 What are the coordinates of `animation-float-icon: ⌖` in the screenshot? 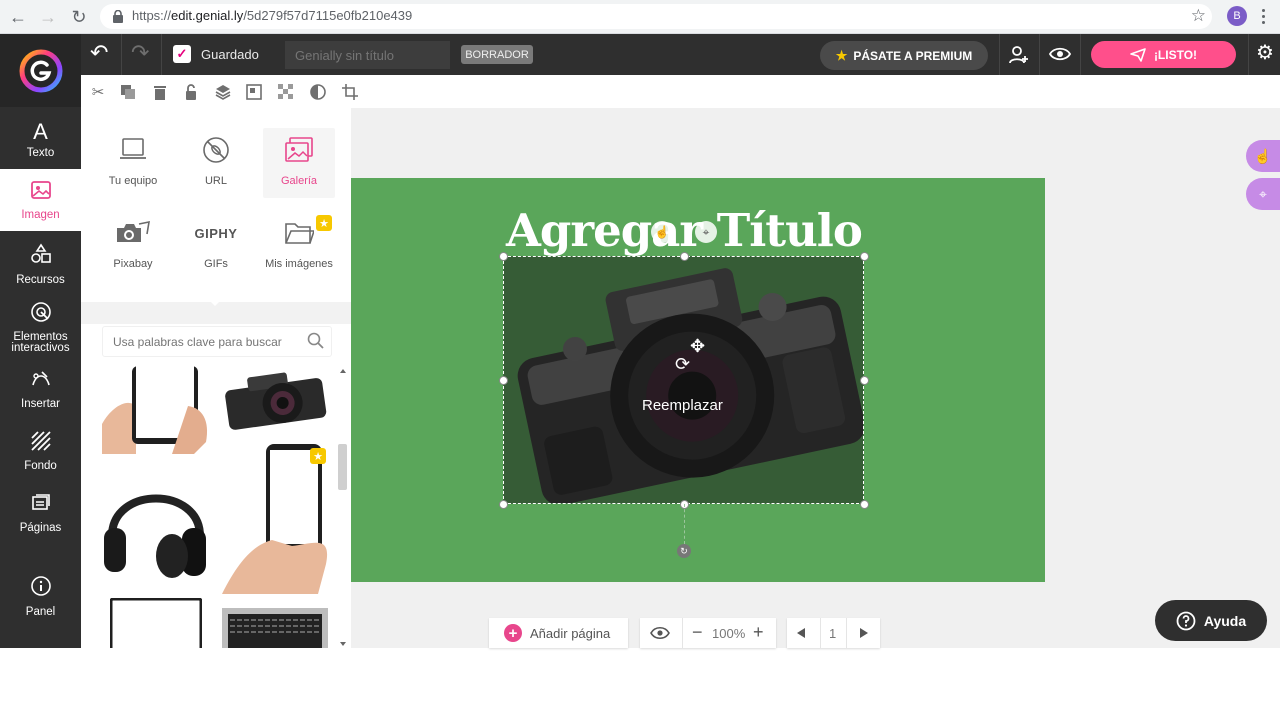 It's located at (1263, 194).